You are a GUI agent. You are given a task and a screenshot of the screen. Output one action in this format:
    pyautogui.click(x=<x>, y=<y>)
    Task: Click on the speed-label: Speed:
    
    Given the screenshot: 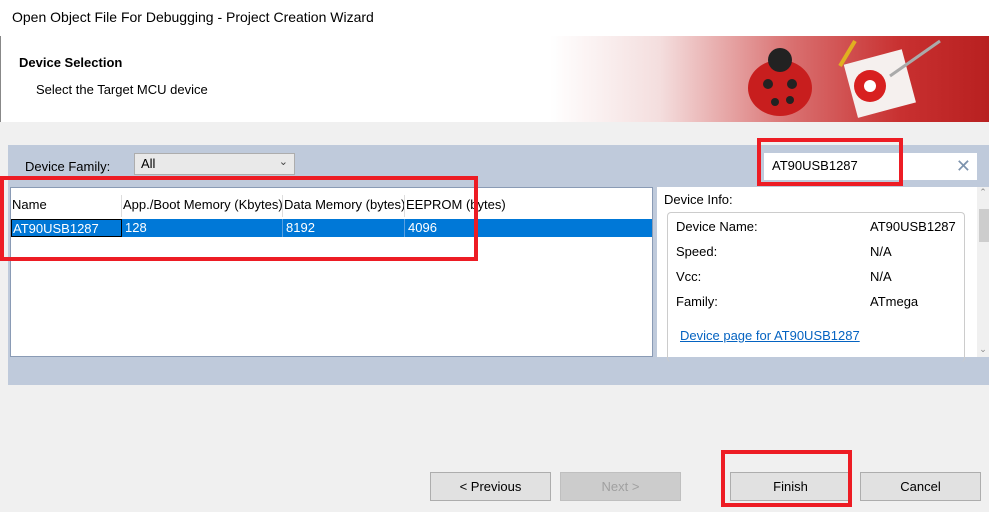 What is the action you would take?
    pyautogui.click(x=697, y=251)
    